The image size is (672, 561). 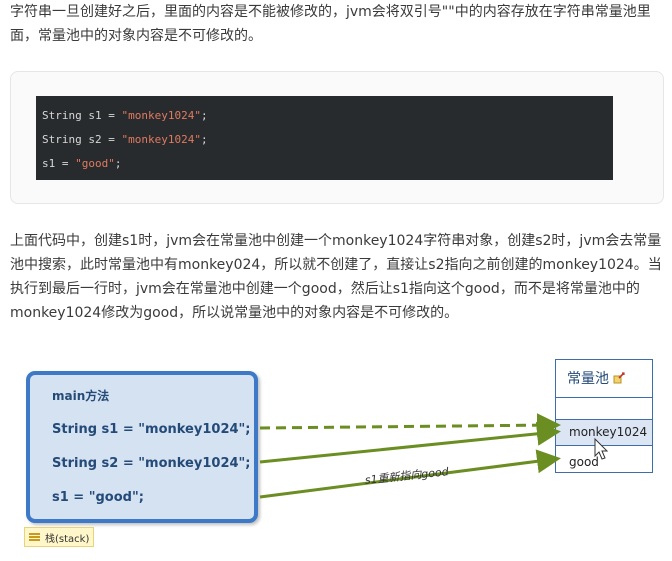 I want to click on cursor-icon, so click(x=601, y=448).